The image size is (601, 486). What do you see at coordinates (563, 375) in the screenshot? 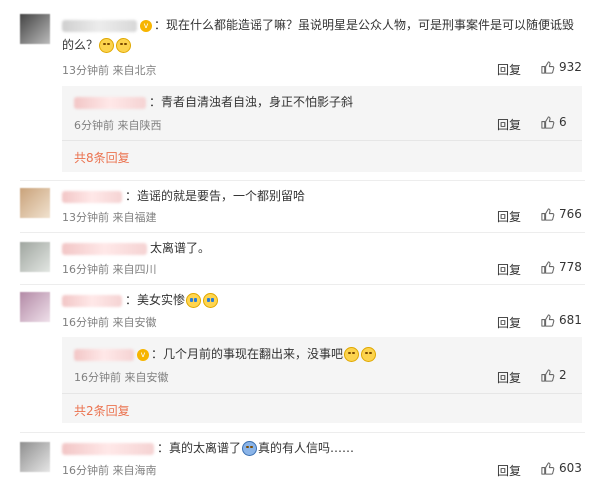
I see `like-count: 2` at bounding box center [563, 375].